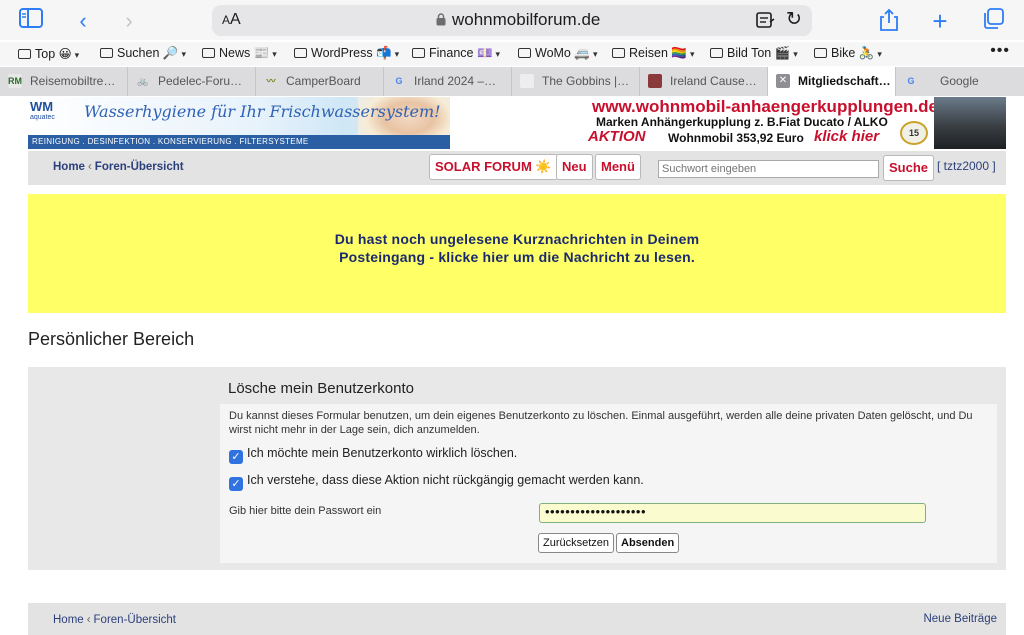 This screenshot has width=1024, height=635. What do you see at coordinates (960, 619) in the screenshot?
I see `new-posts-link: Neue Beiträge` at bounding box center [960, 619].